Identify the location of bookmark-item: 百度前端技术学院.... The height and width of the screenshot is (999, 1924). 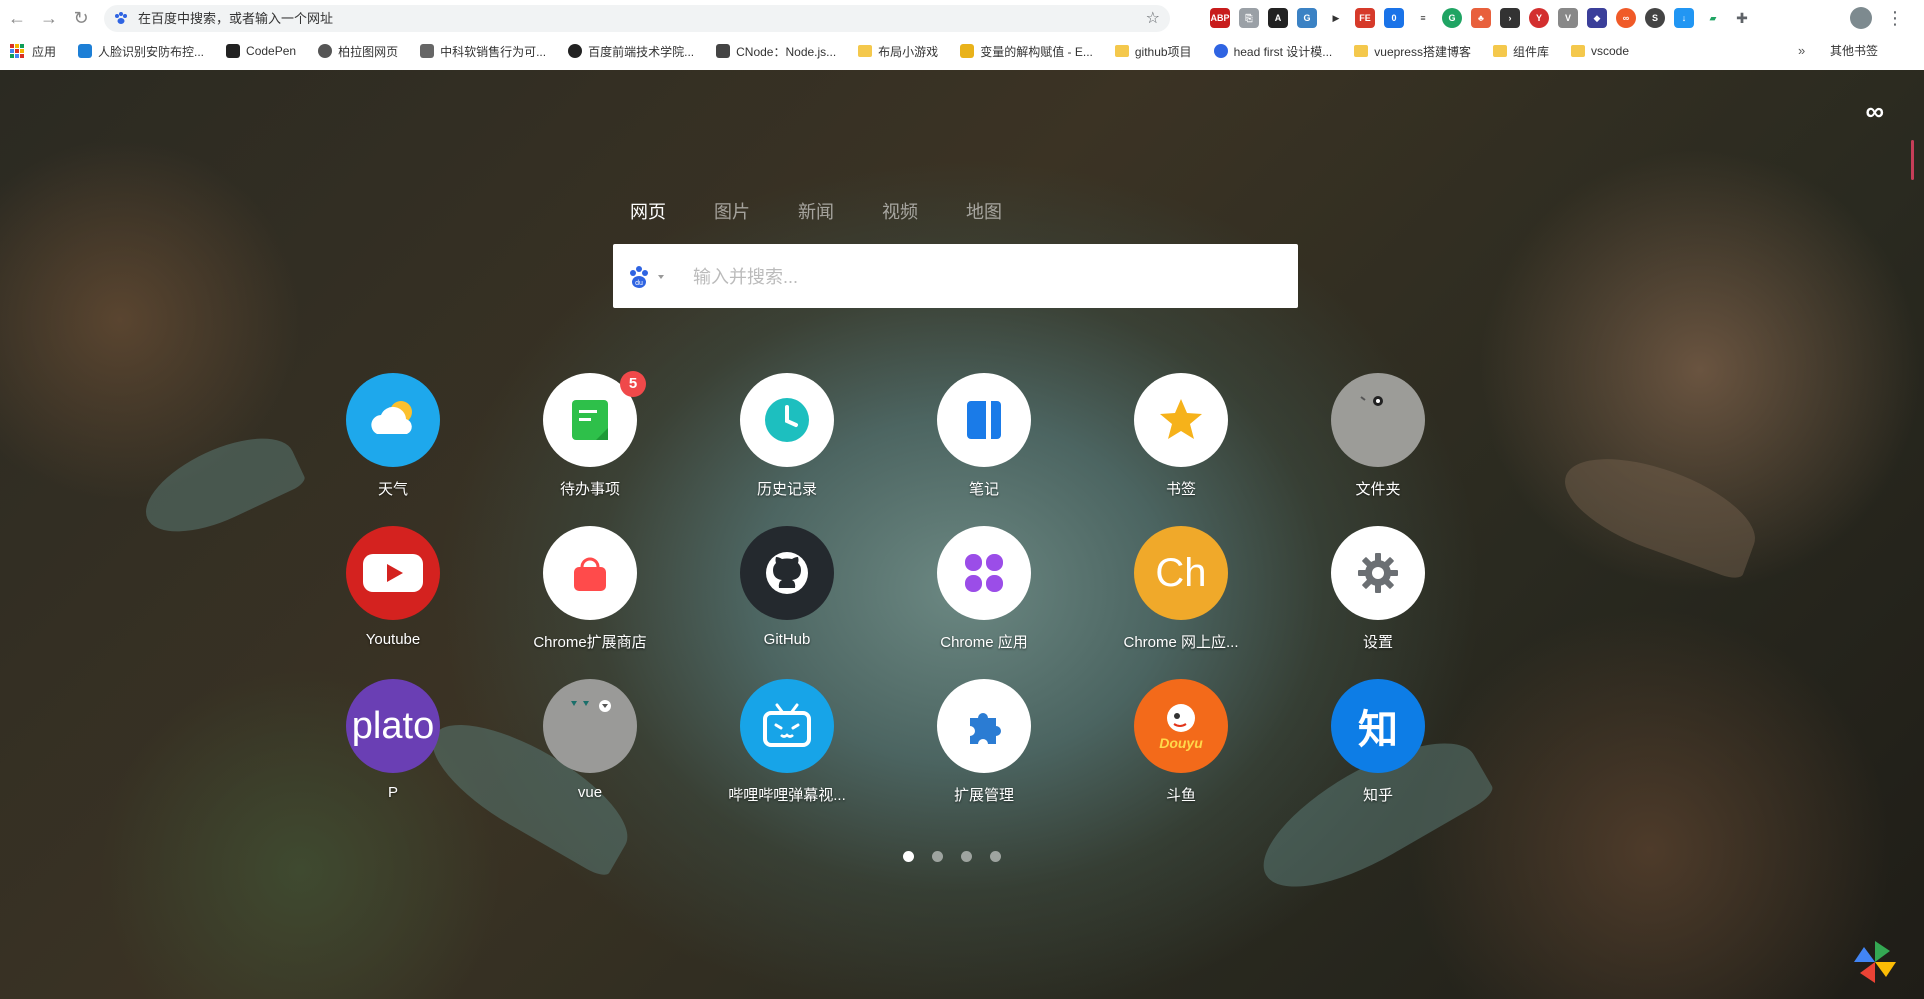
(631, 51).